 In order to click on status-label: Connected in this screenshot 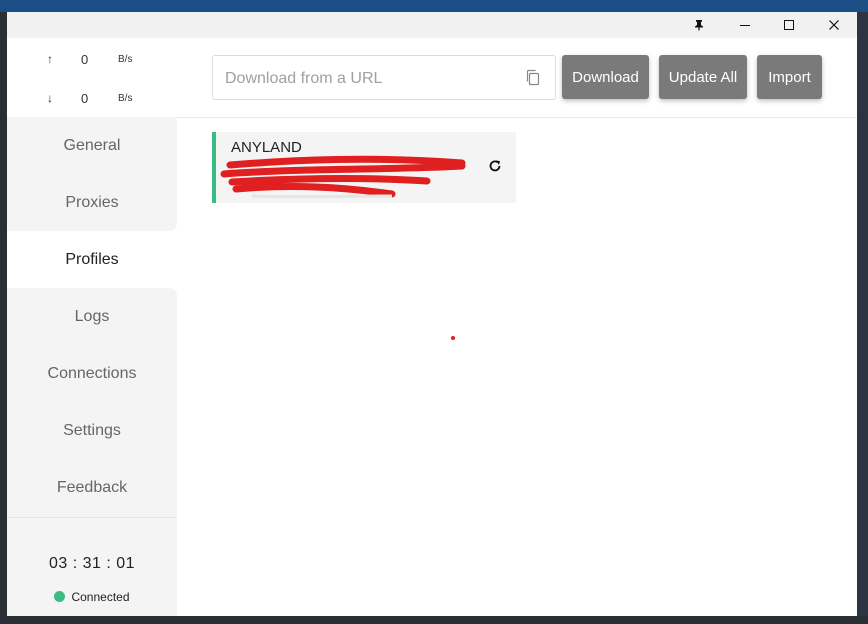, I will do `click(100, 597)`.